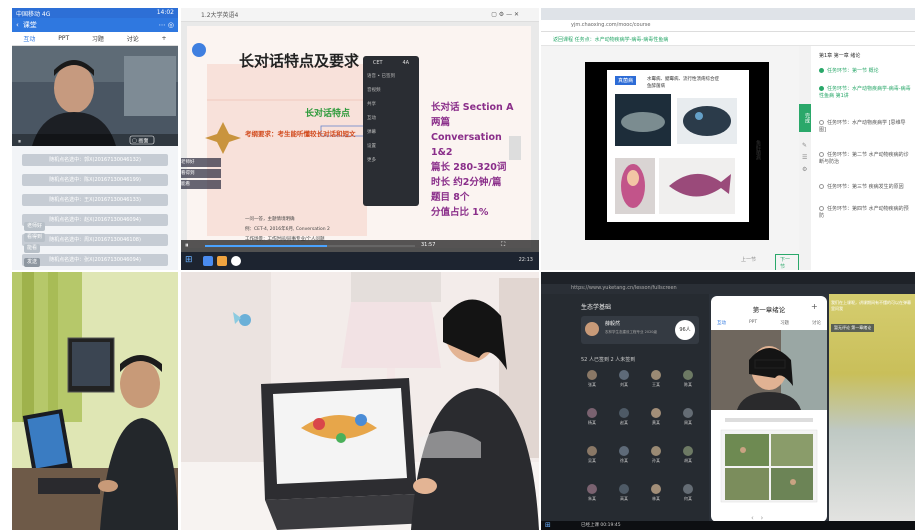 This screenshot has height=531, width=916. I want to click on list-item: 胡某, so click(688, 455).